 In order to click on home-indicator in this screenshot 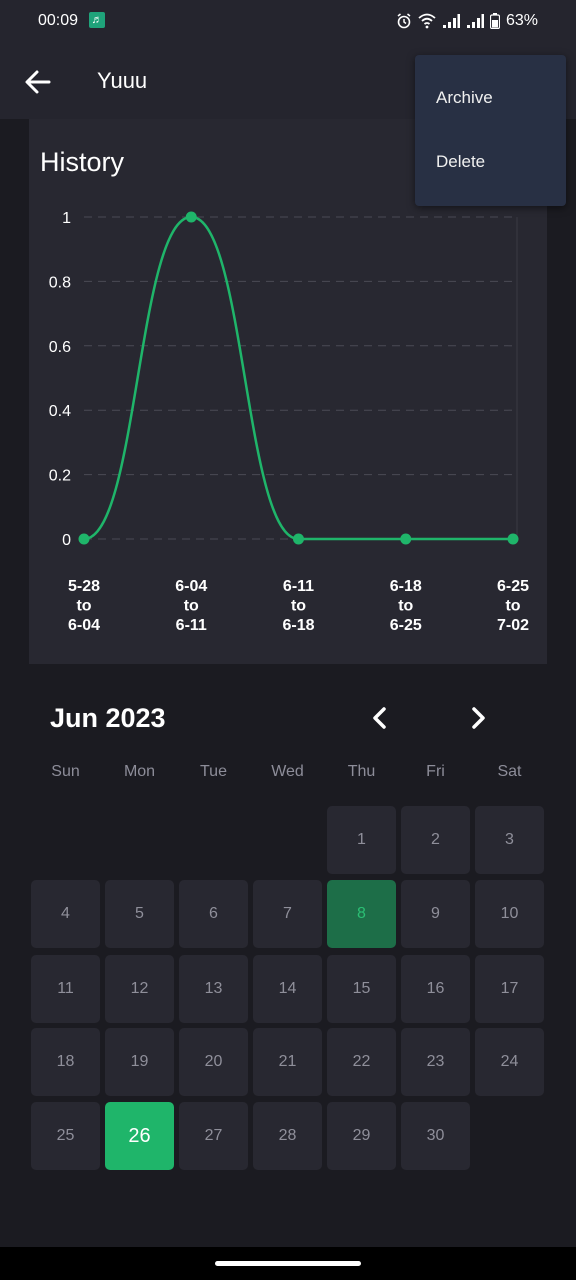, I will do `click(288, 1263)`.